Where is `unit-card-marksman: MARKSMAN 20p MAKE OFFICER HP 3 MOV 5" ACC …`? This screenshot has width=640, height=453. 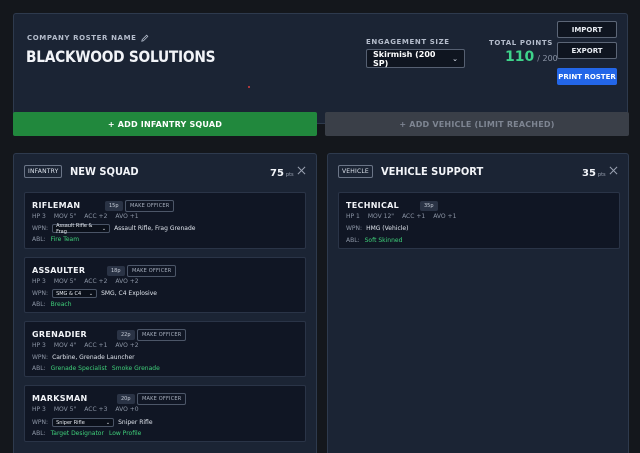 unit-card-marksman: MARKSMAN 20p MAKE OFFICER HP 3 MOV 5" ACC … is located at coordinates (165, 413).